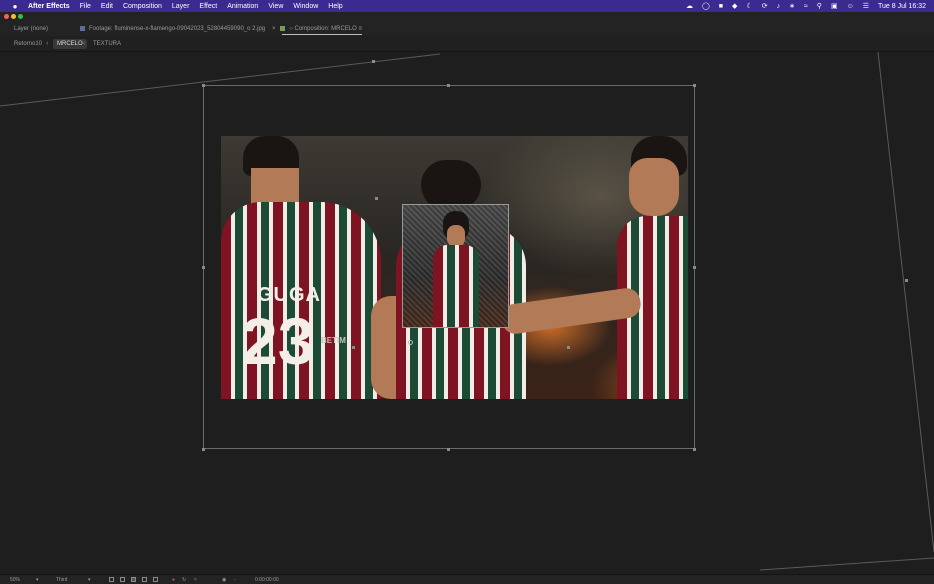  What do you see at coordinates (866, 6) in the screenshot?
I see `control-center-icon: ☰` at bounding box center [866, 6].